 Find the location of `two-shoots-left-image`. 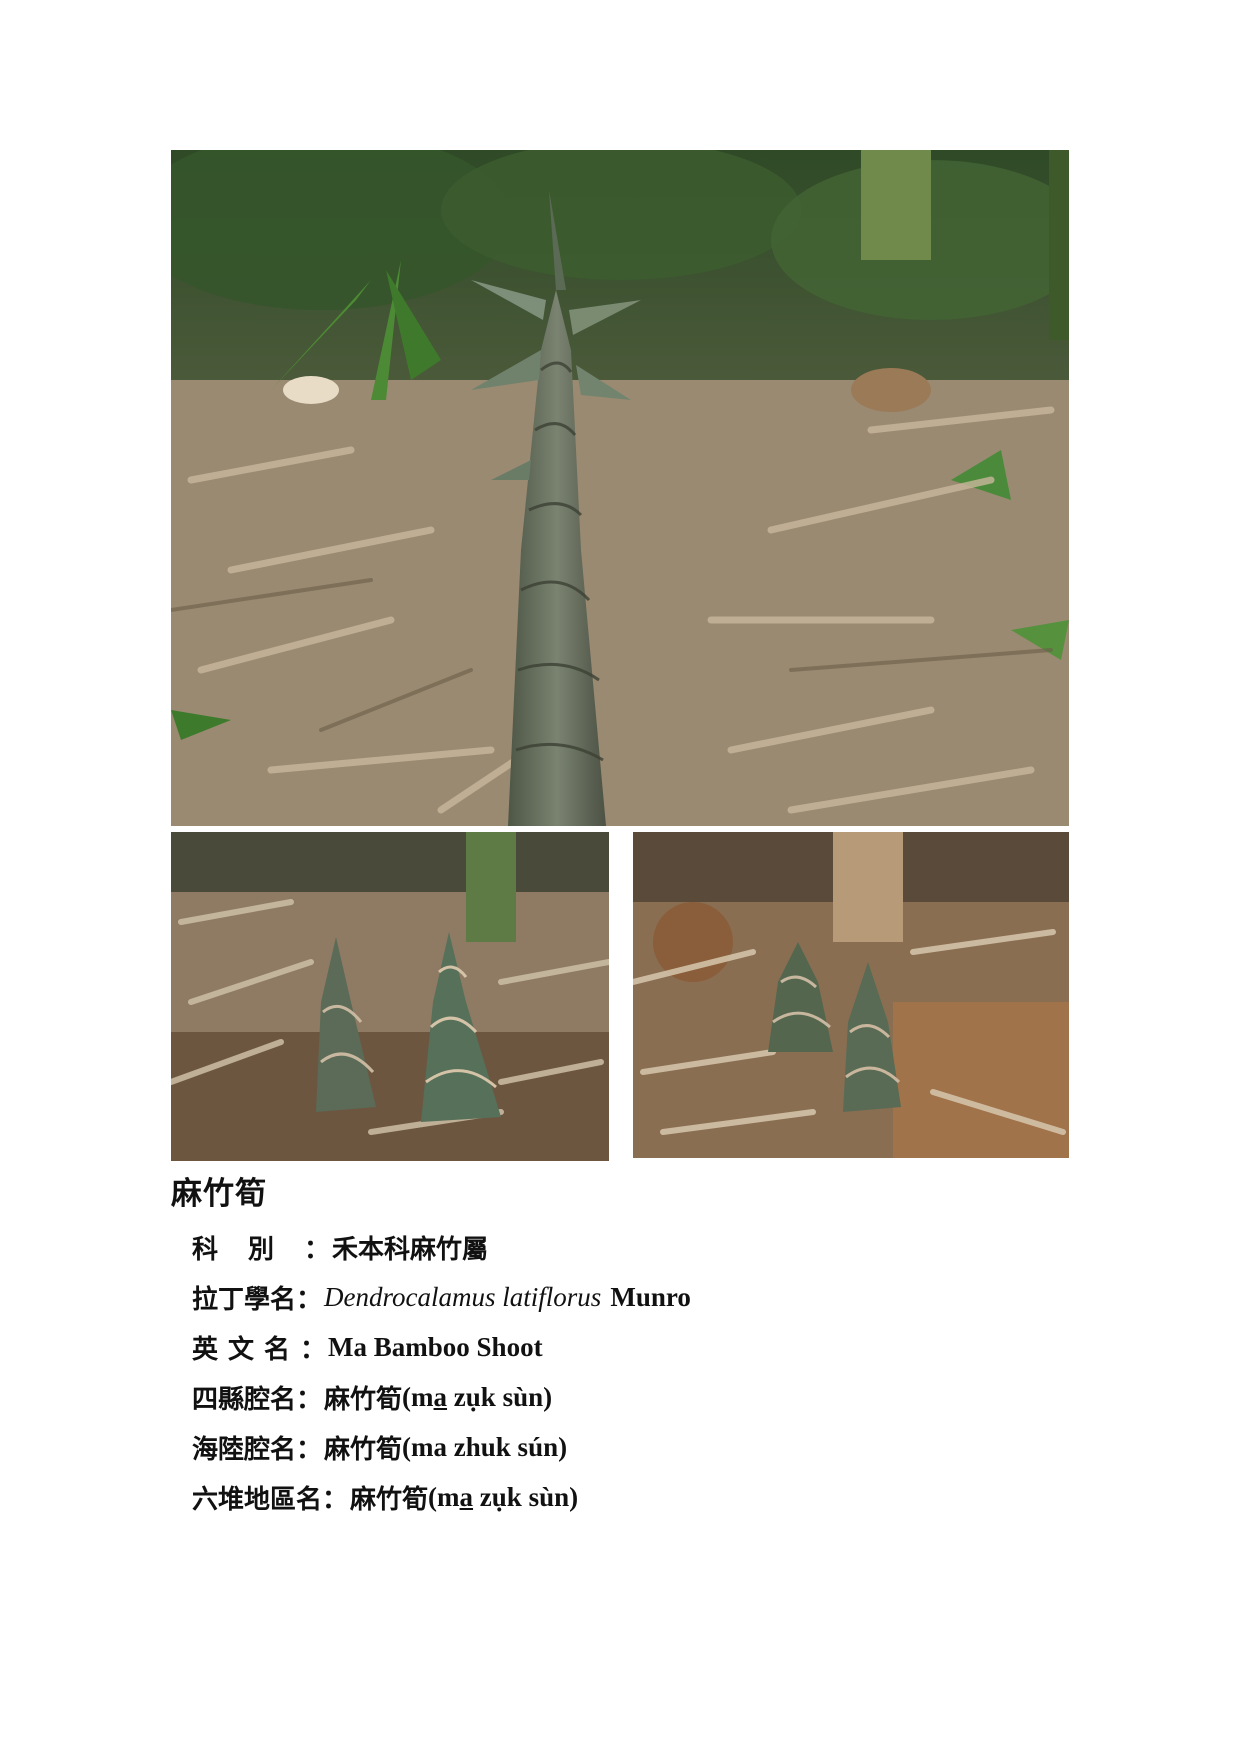

two-shoots-left-image is located at coordinates (390, 996).